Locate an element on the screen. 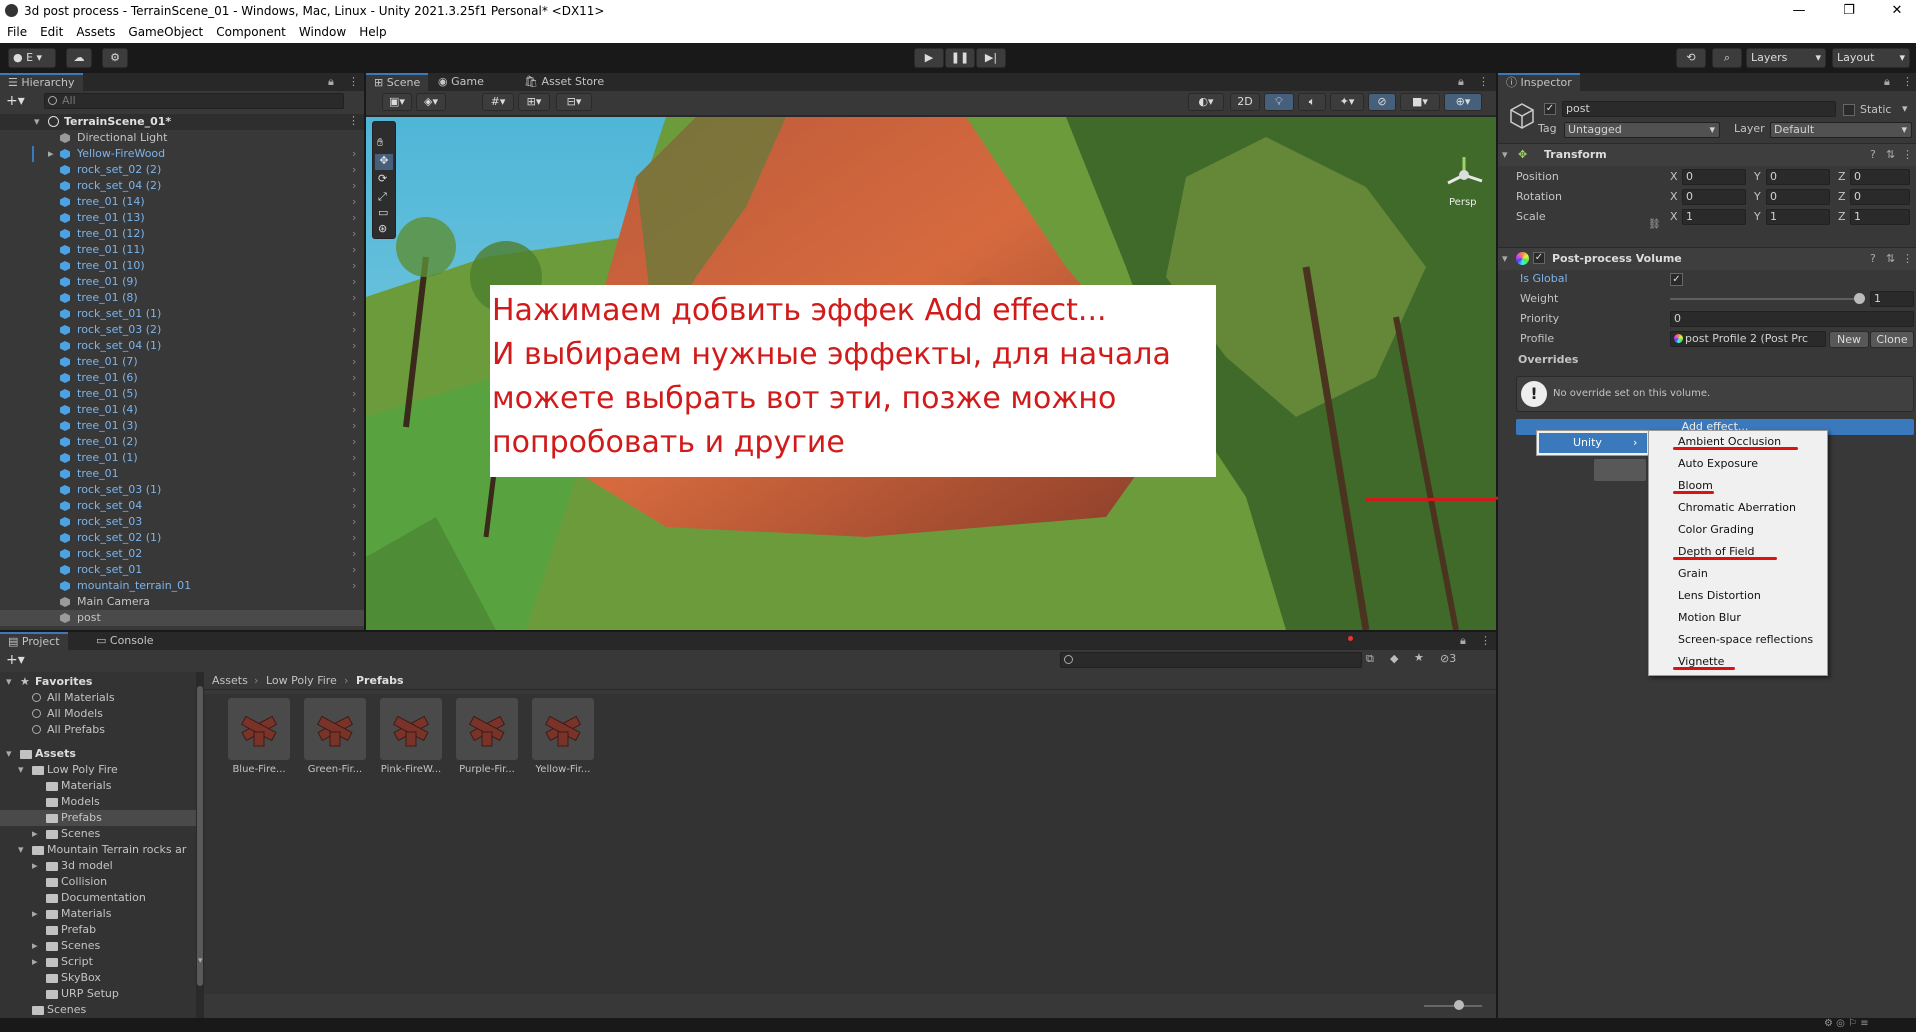  hierarchy-item: tree_01 › is located at coordinates (182, 474).